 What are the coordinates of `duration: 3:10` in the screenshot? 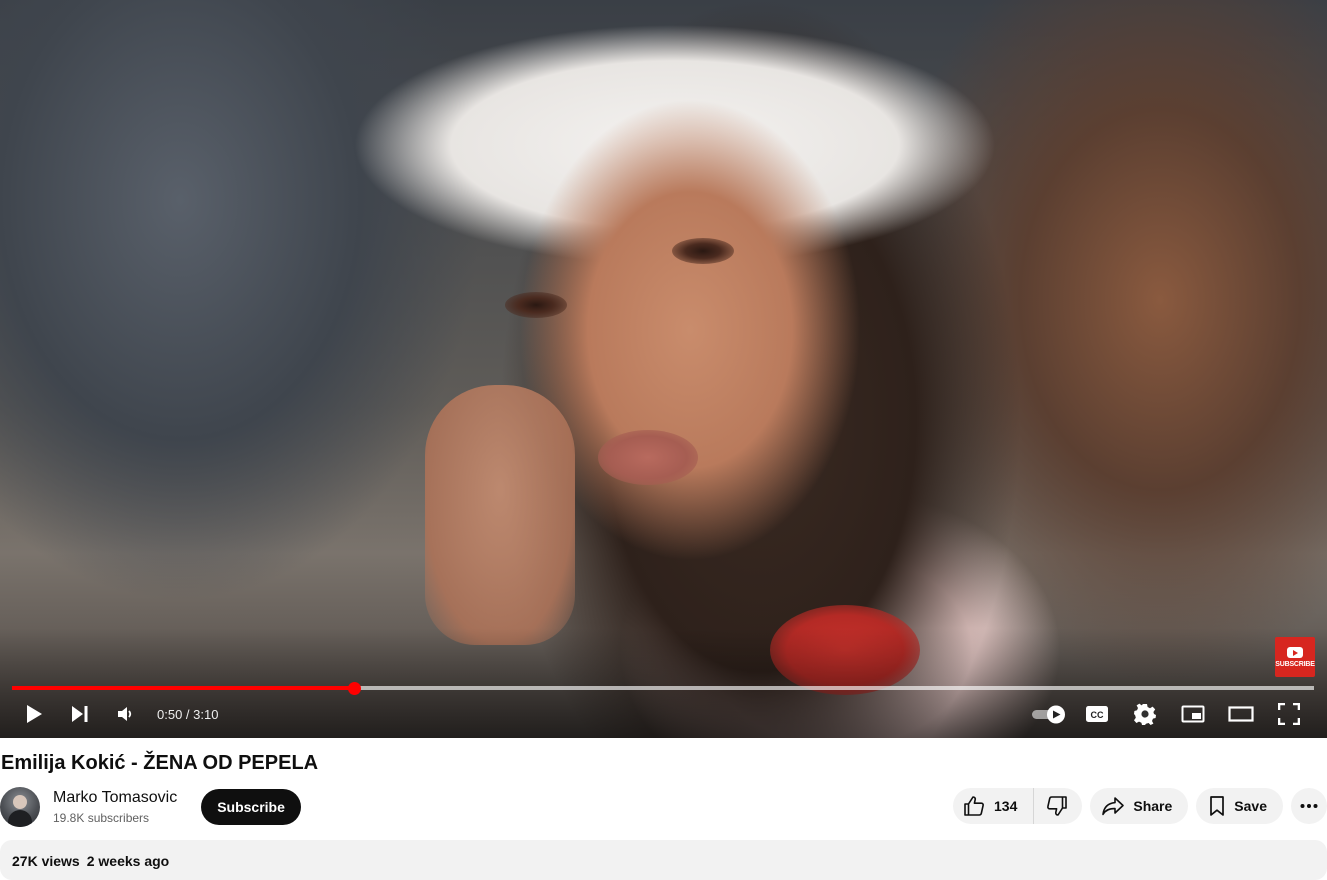 It's located at (206, 714).